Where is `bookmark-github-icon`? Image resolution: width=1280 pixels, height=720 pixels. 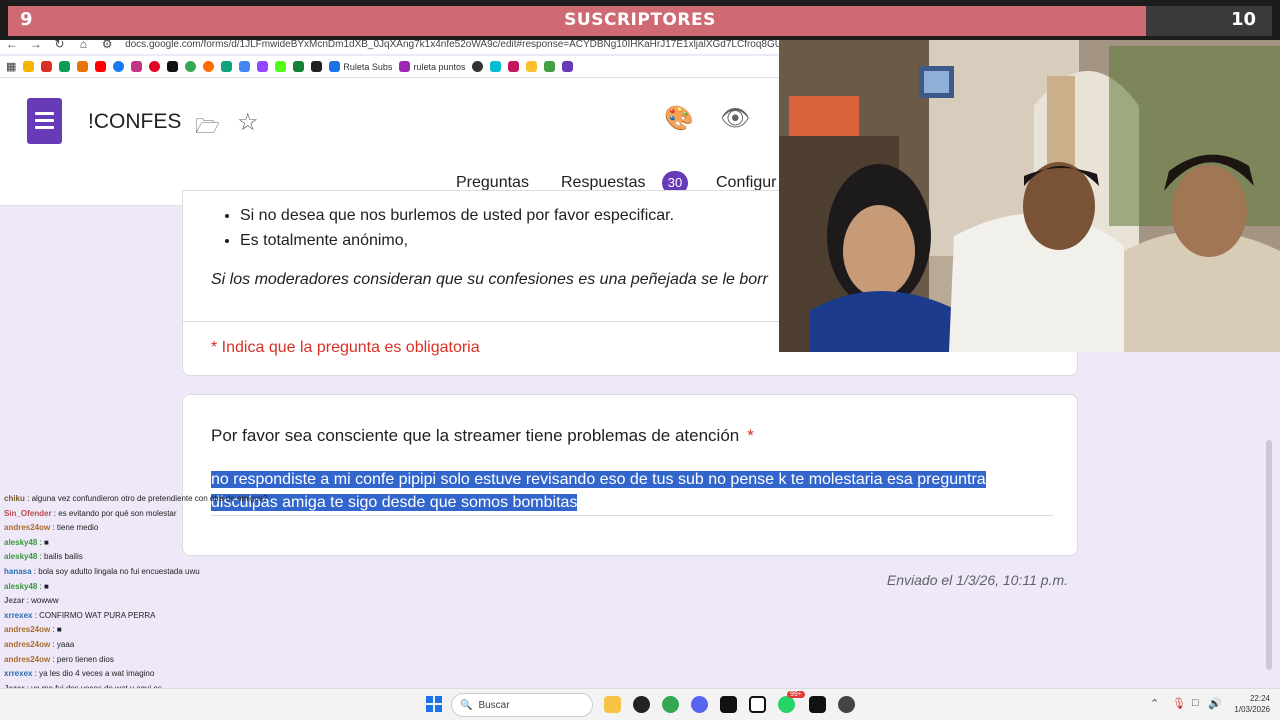
bookmark-github-icon is located at coordinates (478, 66).